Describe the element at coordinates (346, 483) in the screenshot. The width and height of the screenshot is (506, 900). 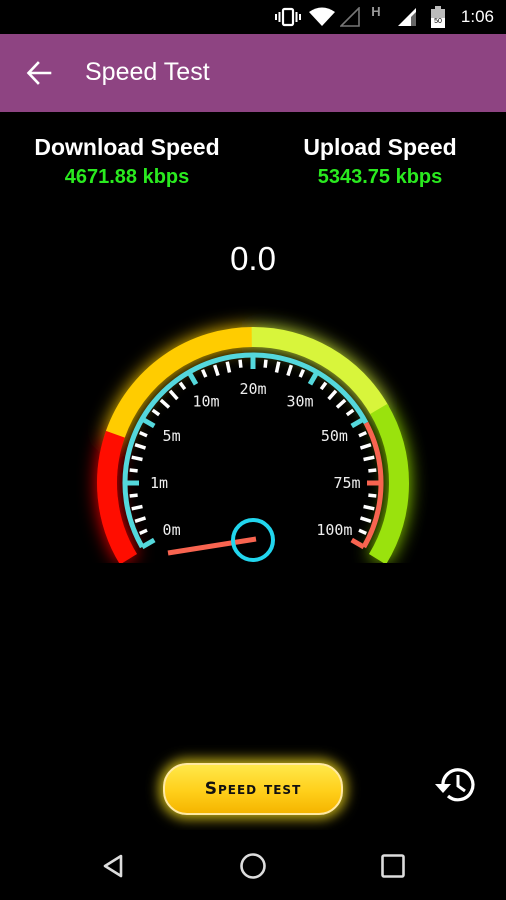
I see `gauge-scale-label: 75m` at that location.